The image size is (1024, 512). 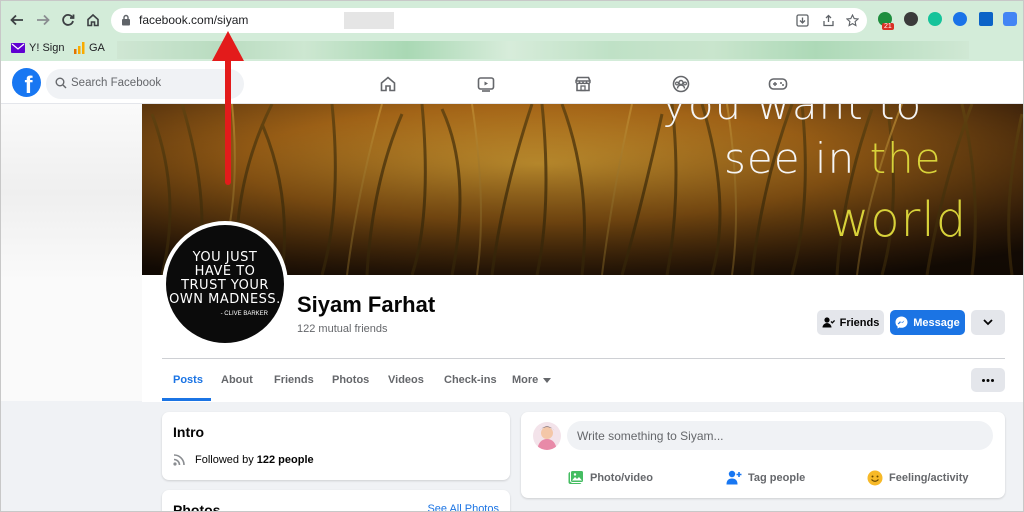 I want to click on tab-videos: Videos, so click(x=406, y=380).